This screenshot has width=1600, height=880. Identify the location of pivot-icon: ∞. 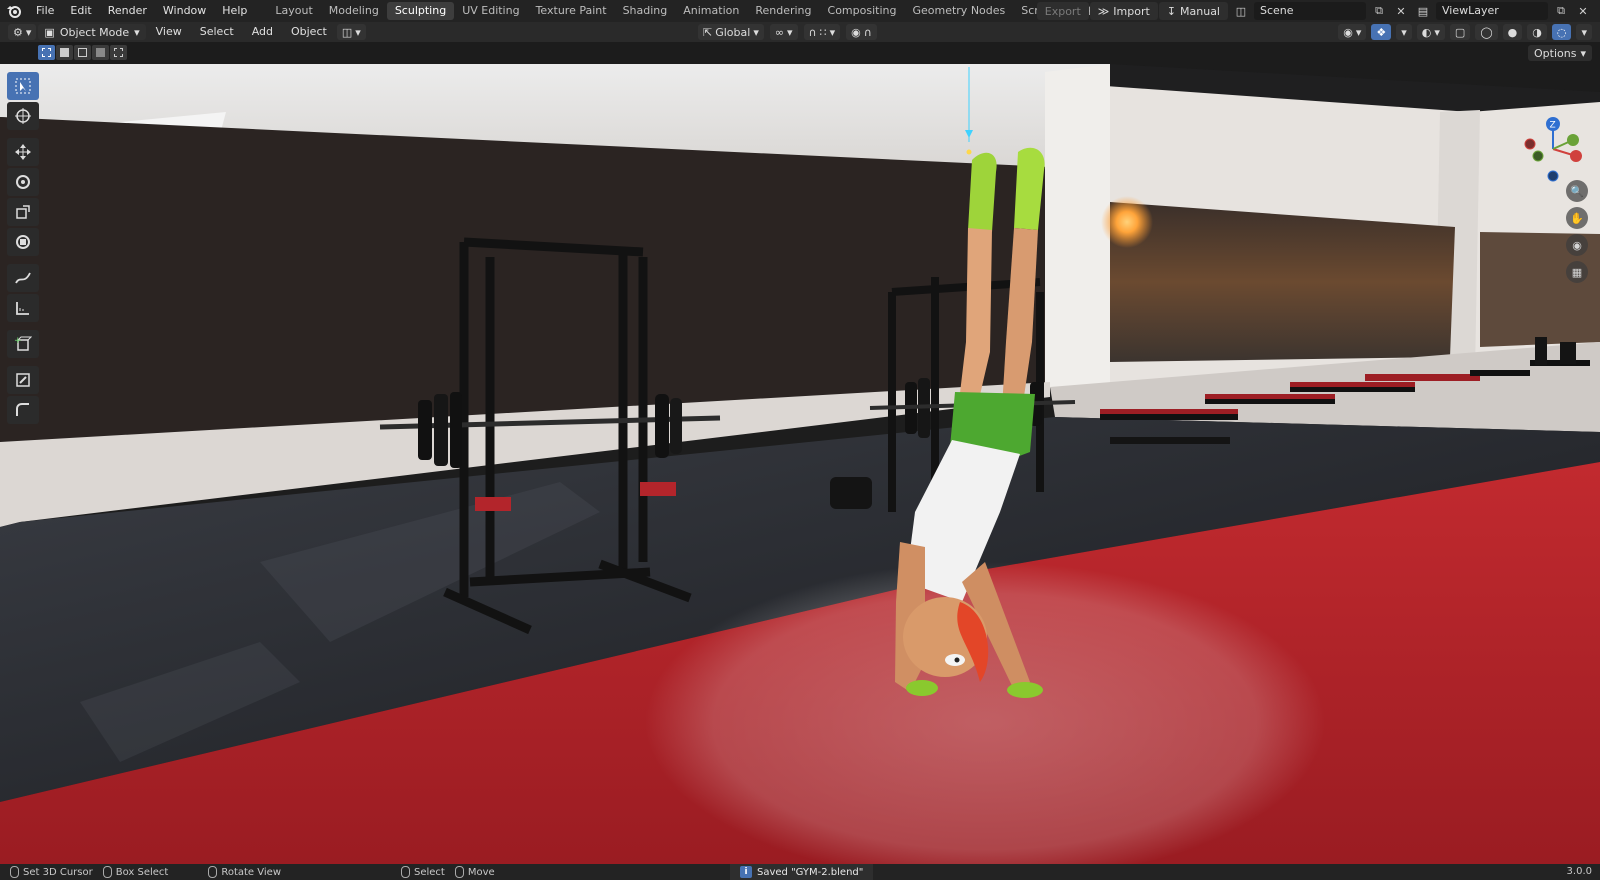
(779, 32).